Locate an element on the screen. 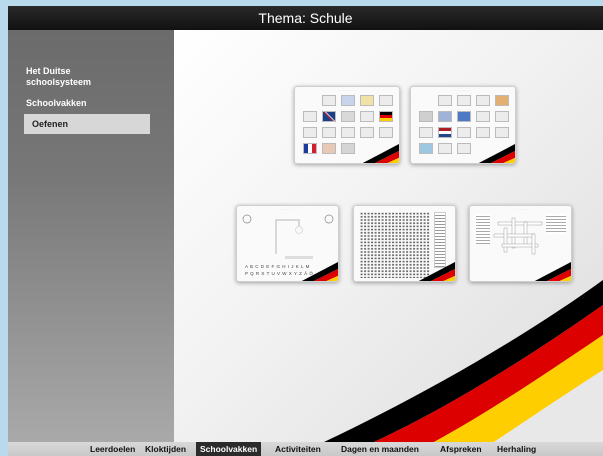  memory-game-2-thumbnail: · · · · · · · · · is located at coordinates (463, 125).